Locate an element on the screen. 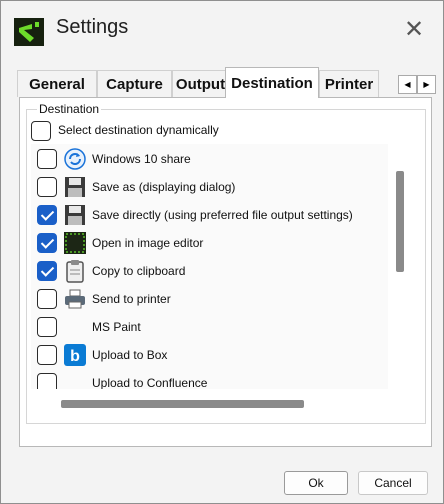 The width and height of the screenshot is (444, 504). clipboard-icon is located at coordinates (75, 271).